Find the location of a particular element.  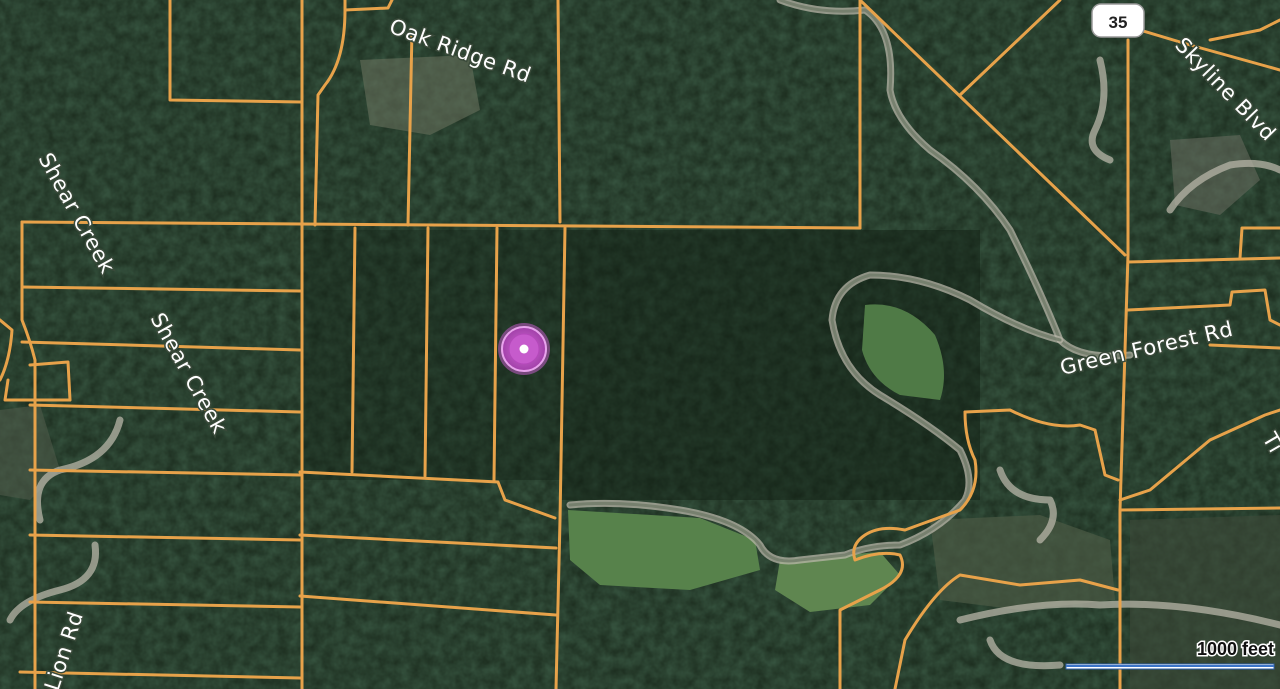

scale-bar-label: 1000 feet is located at coordinates (1235, 649).